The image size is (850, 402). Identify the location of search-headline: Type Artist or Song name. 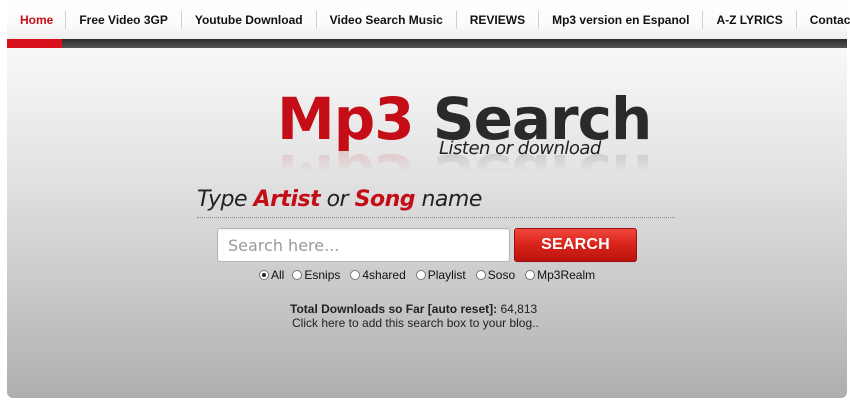
(339, 199).